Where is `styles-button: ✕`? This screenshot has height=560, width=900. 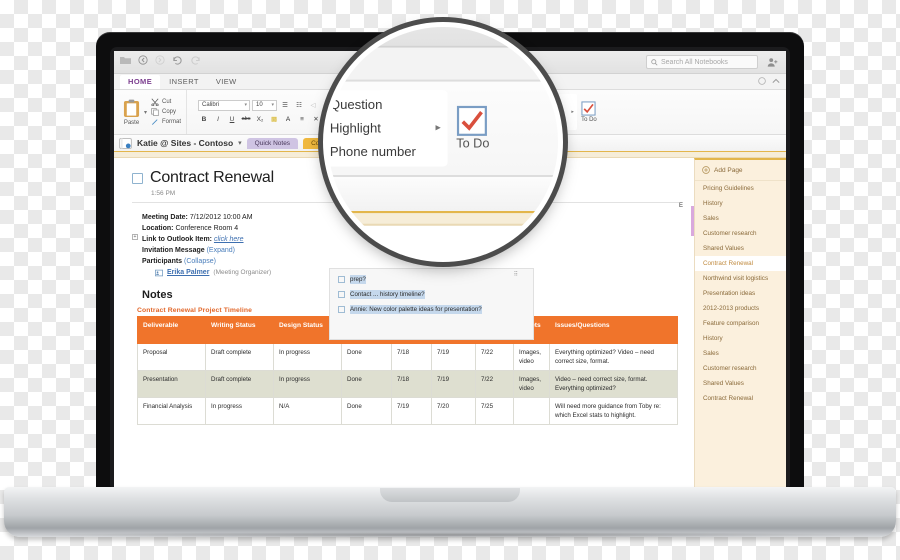 styles-button: ✕ is located at coordinates (316, 119).